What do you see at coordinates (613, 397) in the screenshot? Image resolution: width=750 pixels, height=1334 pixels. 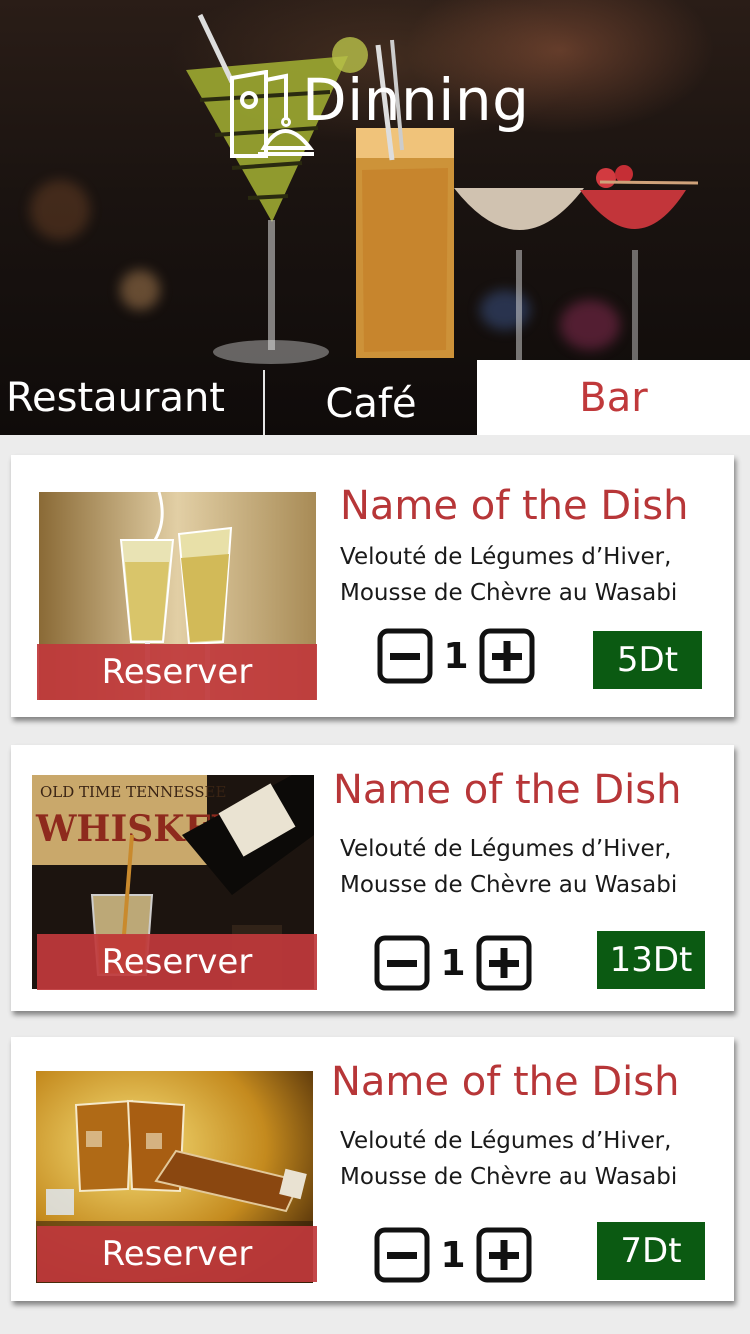 I see `tab-bar: Bar` at bounding box center [613, 397].